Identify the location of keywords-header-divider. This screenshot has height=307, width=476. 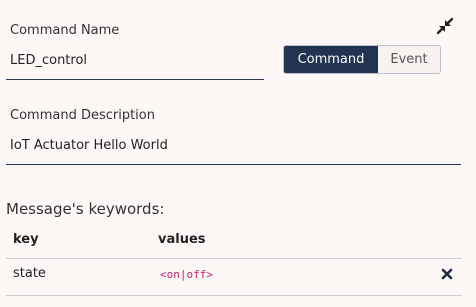
(234, 258).